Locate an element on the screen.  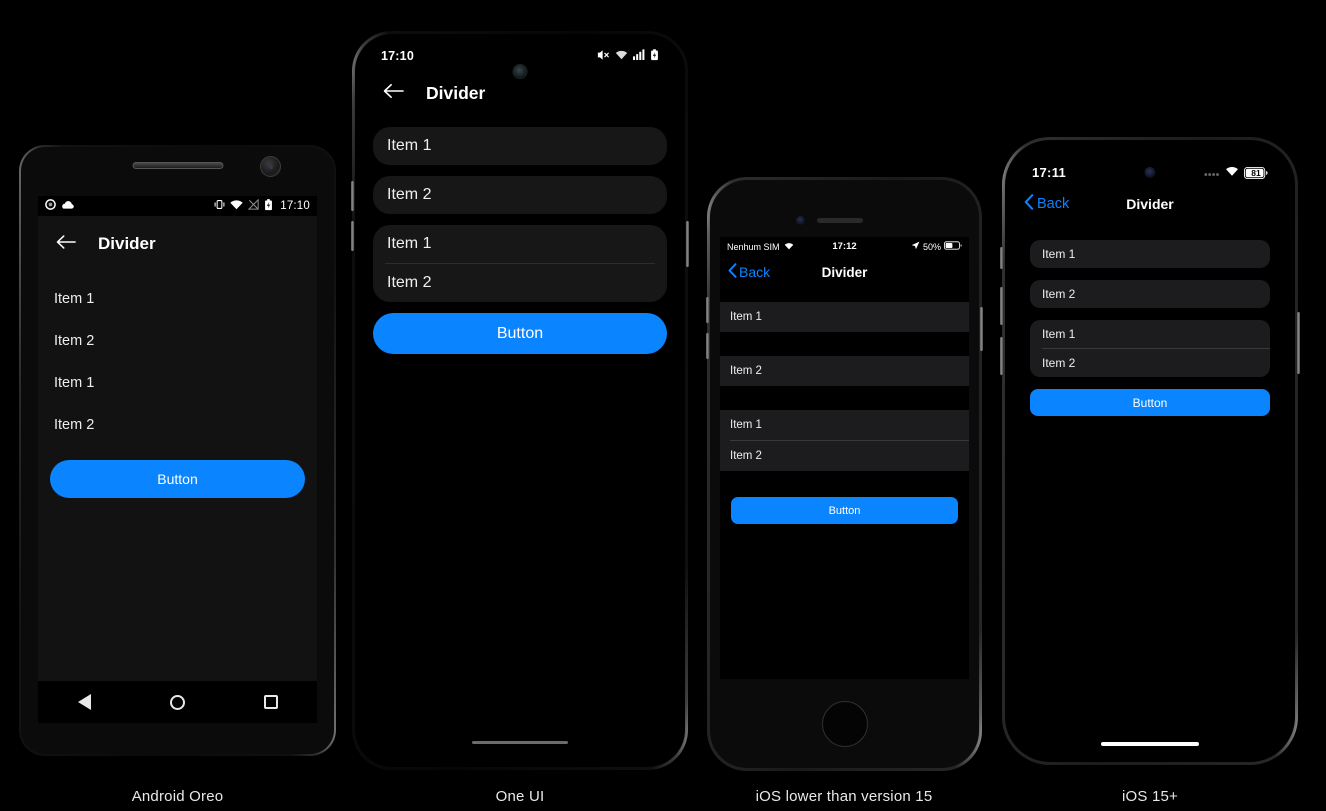
android-app-bar: Divider is located at coordinates (177, 244).